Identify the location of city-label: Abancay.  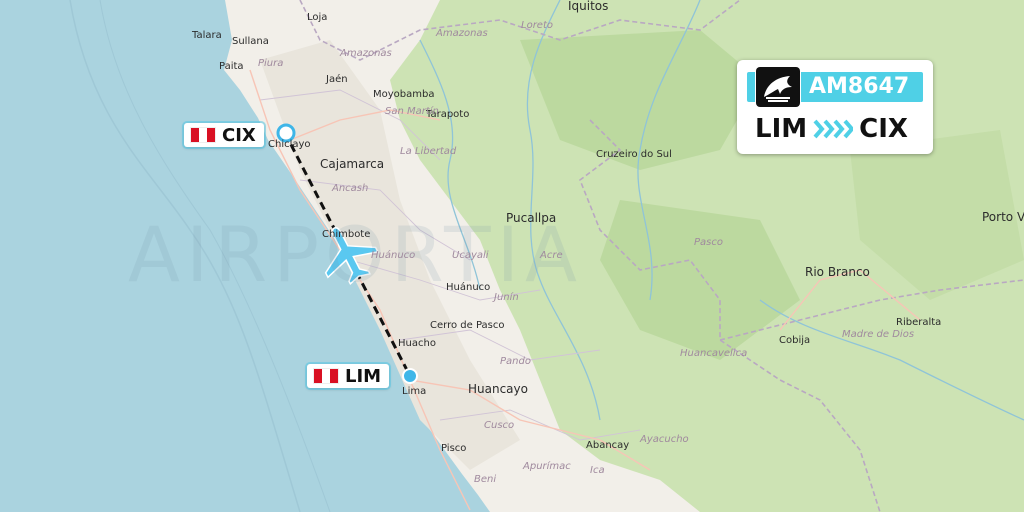
(608, 445).